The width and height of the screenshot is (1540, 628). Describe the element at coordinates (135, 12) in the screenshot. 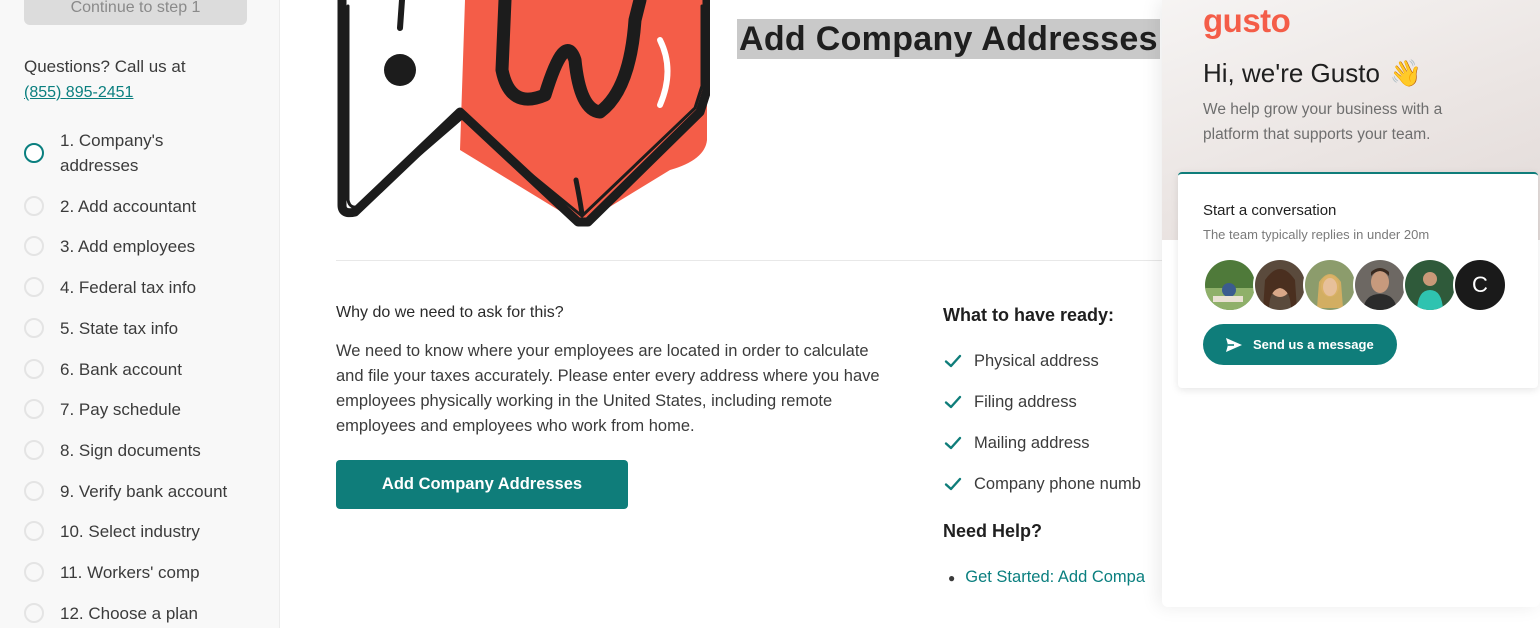

I see `continue-button: Continue to step 1` at that location.